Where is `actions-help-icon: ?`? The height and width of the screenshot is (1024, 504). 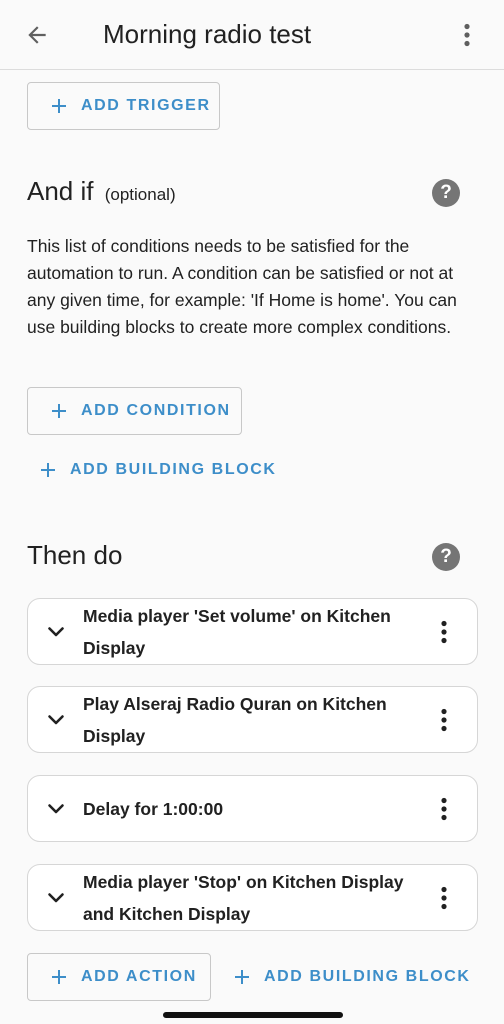 actions-help-icon: ? is located at coordinates (446, 557).